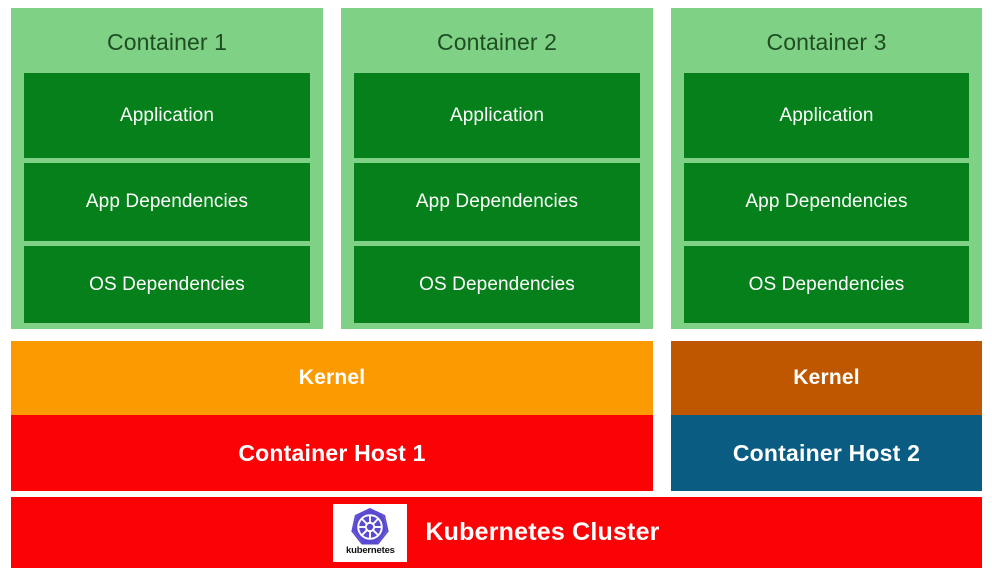  I want to click on container-1-title: Container 1, so click(166, 42).